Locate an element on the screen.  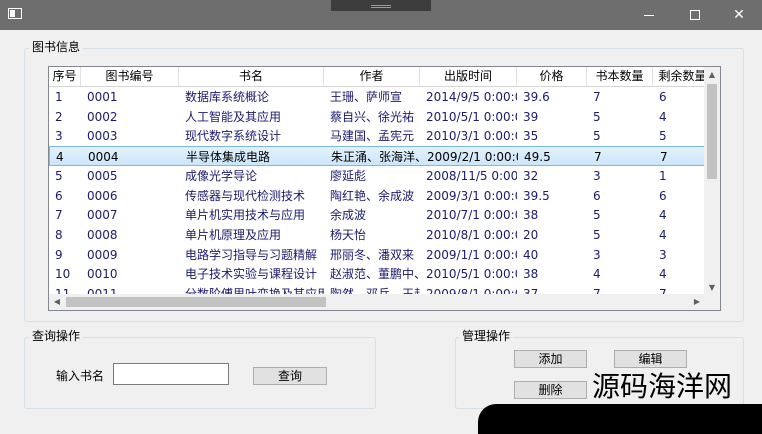
maximize-icon is located at coordinates (695, 15).